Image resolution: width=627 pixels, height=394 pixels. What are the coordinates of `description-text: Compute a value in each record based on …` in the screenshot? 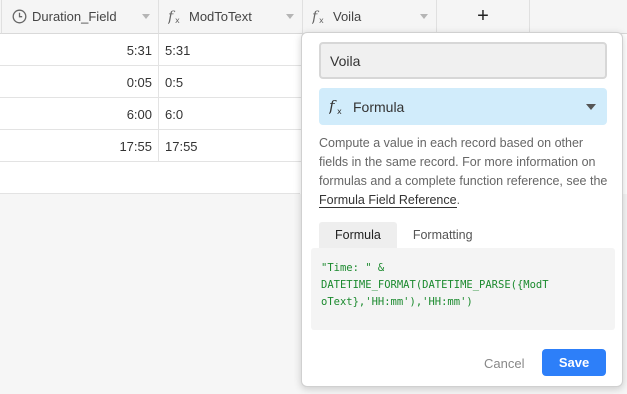 It's located at (463, 162).